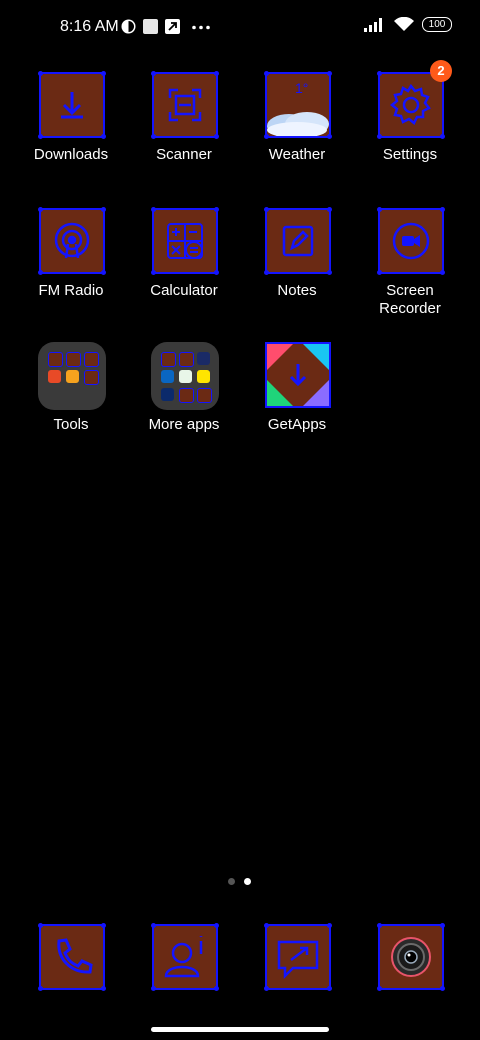 The width and height of the screenshot is (480, 1040). What do you see at coordinates (185, 105) in the screenshot?
I see `scanner-icon` at bounding box center [185, 105].